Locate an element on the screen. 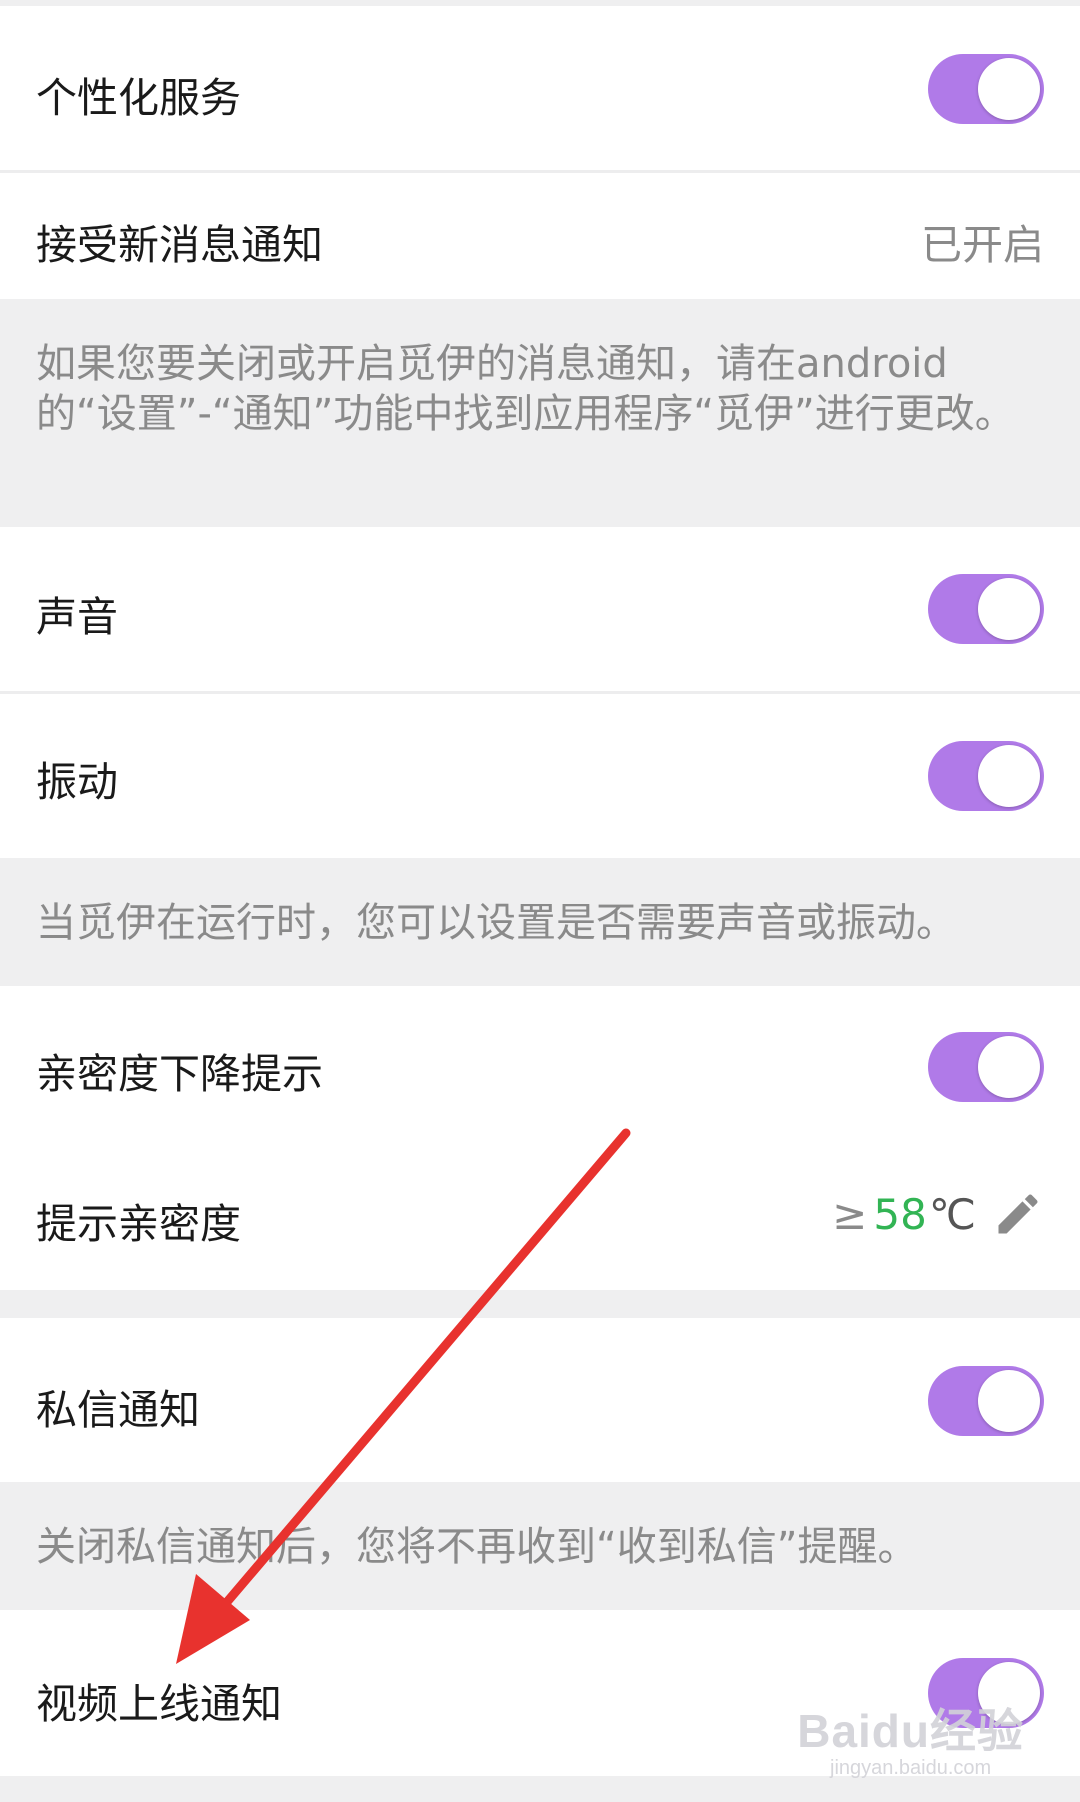 This screenshot has height=1802, width=1080. row-private-message: 私信通知 is located at coordinates (540, 1400).